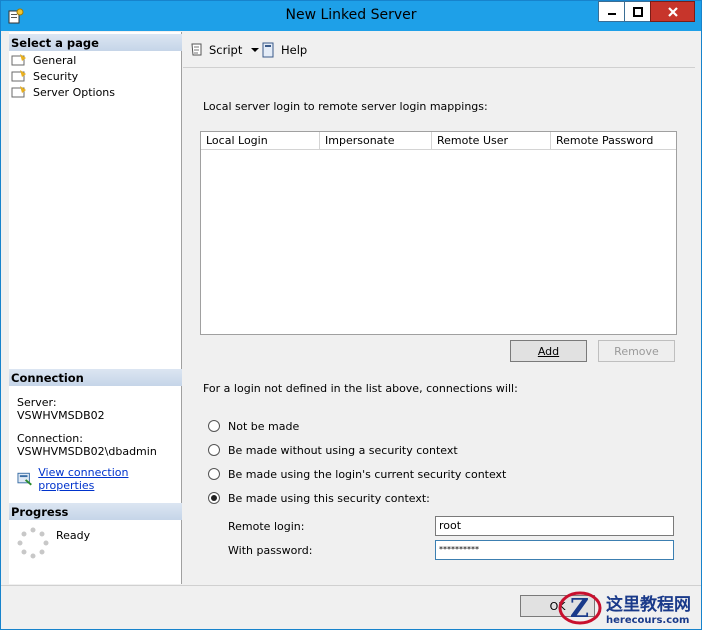 This screenshot has width=702, height=630. I want to click on page-label-general: General, so click(55, 60).